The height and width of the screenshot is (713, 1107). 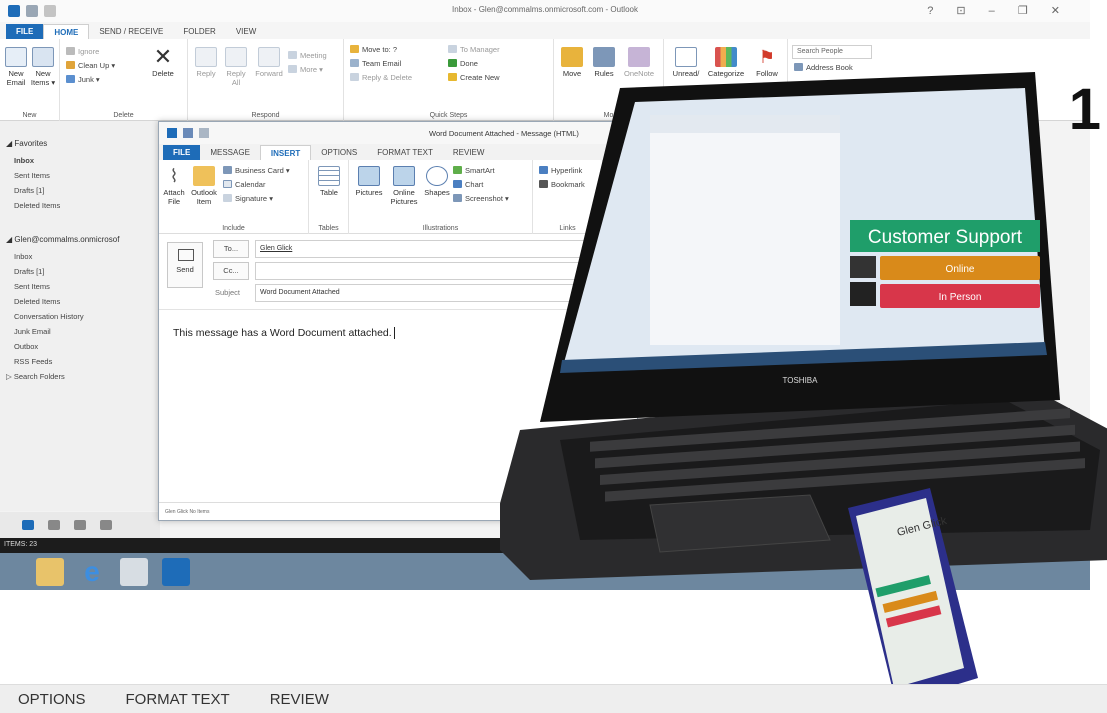 What do you see at coordinates (172, 133) in the screenshot?
I see `message-icon` at bounding box center [172, 133].